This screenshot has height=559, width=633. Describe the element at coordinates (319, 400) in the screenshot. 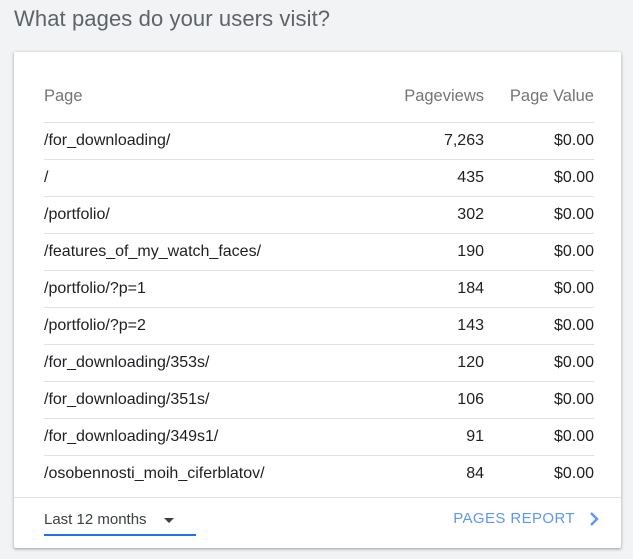

I see `table-row: /for_downloading/351s/ 106 $0.00` at that location.